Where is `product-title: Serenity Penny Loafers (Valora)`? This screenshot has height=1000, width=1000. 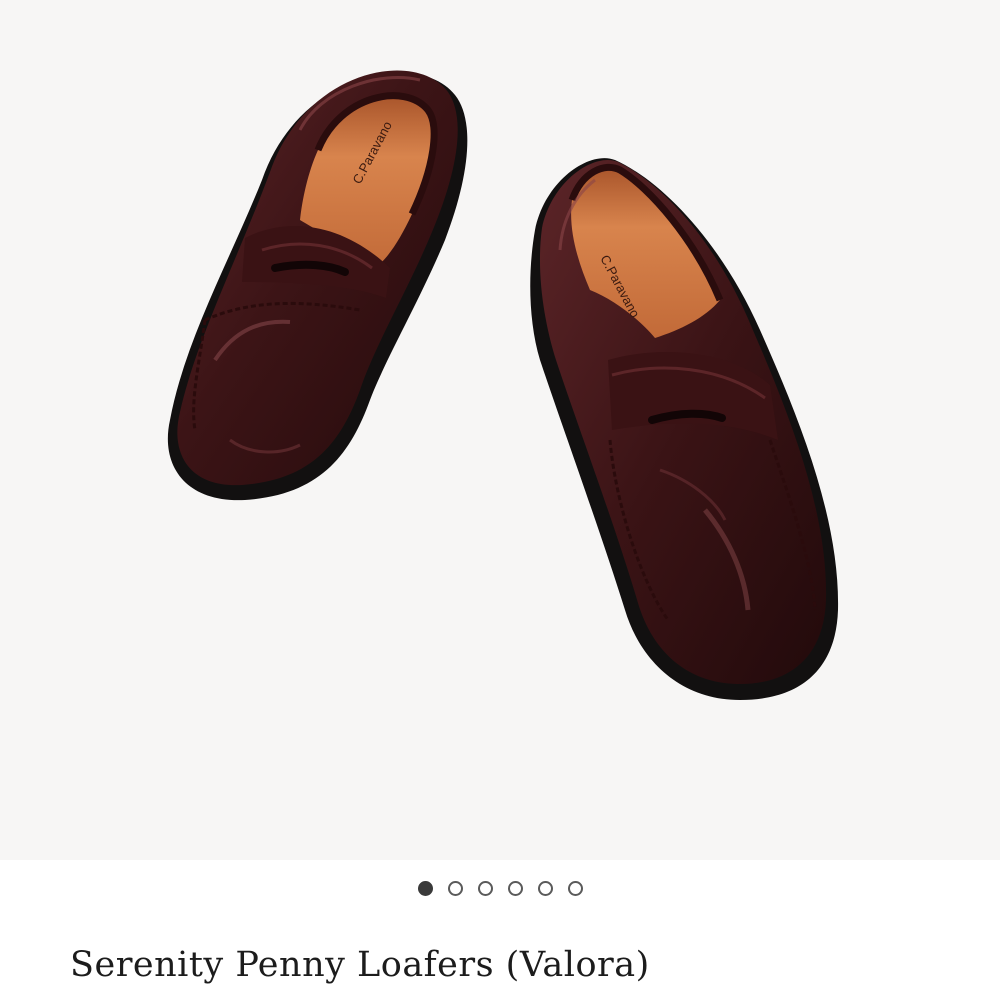
product-title: Serenity Penny Loafers (Valora) is located at coordinates (360, 965).